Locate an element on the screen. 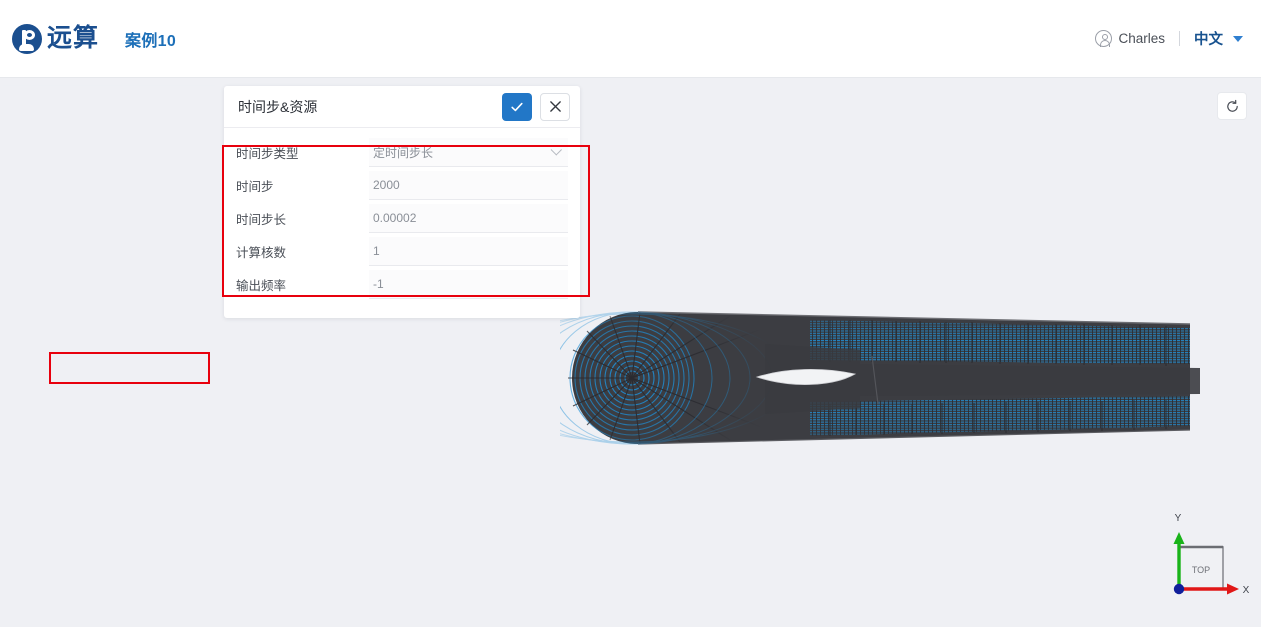  user-menu: Charles is located at coordinates (1130, 39).